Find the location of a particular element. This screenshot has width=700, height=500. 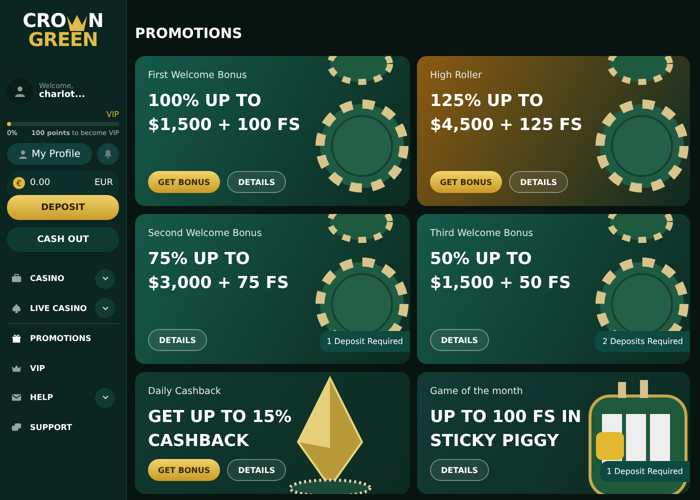

promotion-subtitle: First Welcome Bonus is located at coordinates (198, 75).